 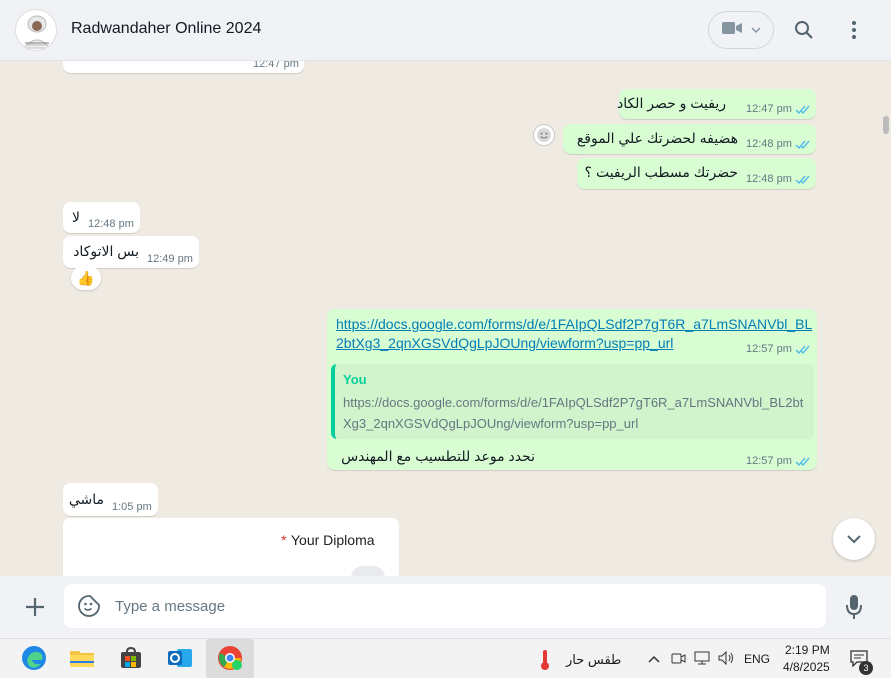 I want to click on scroll-to-bottom-button, so click(x=854, y=539).